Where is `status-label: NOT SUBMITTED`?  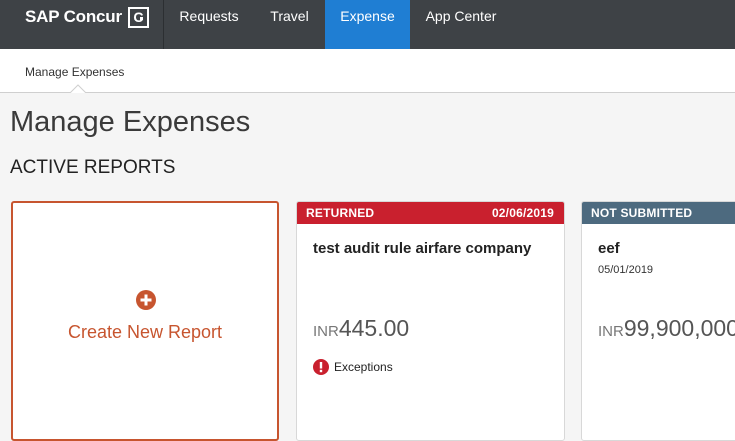
status-label: NOT SUBMITTED is located at coordinates (642, 213).